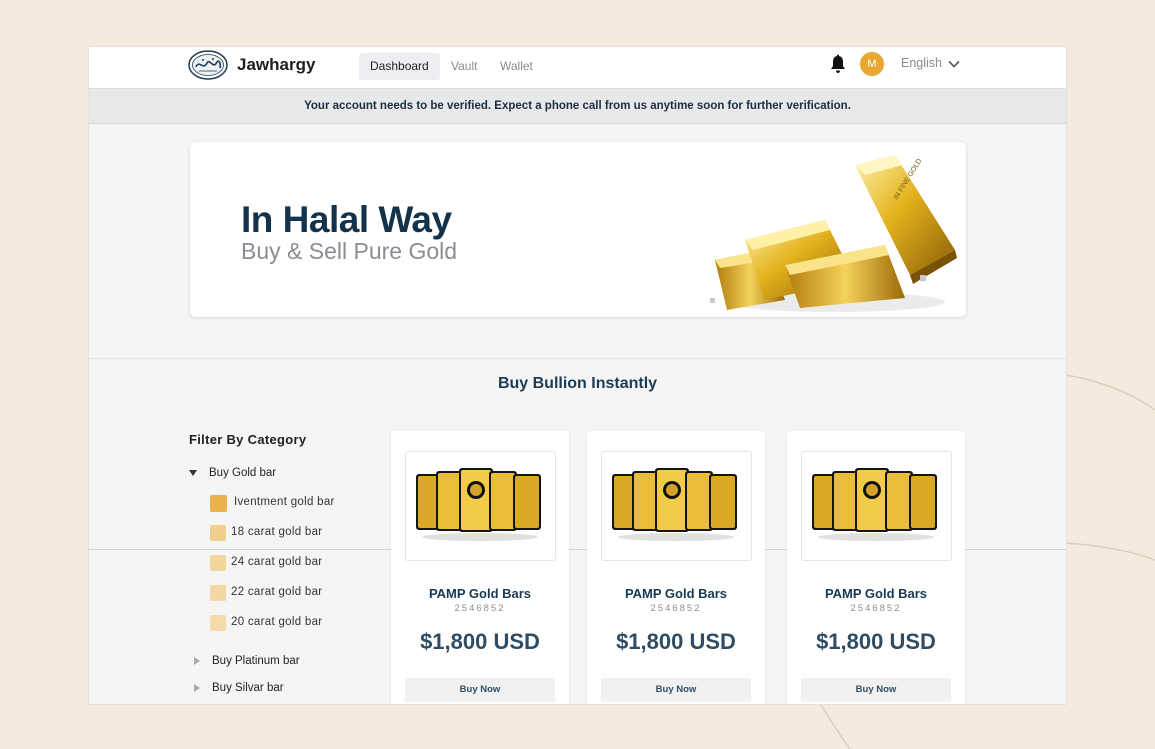 This screenshot has height=749, width=1155. I want to click on user-avatar: M, so click(872, 64).